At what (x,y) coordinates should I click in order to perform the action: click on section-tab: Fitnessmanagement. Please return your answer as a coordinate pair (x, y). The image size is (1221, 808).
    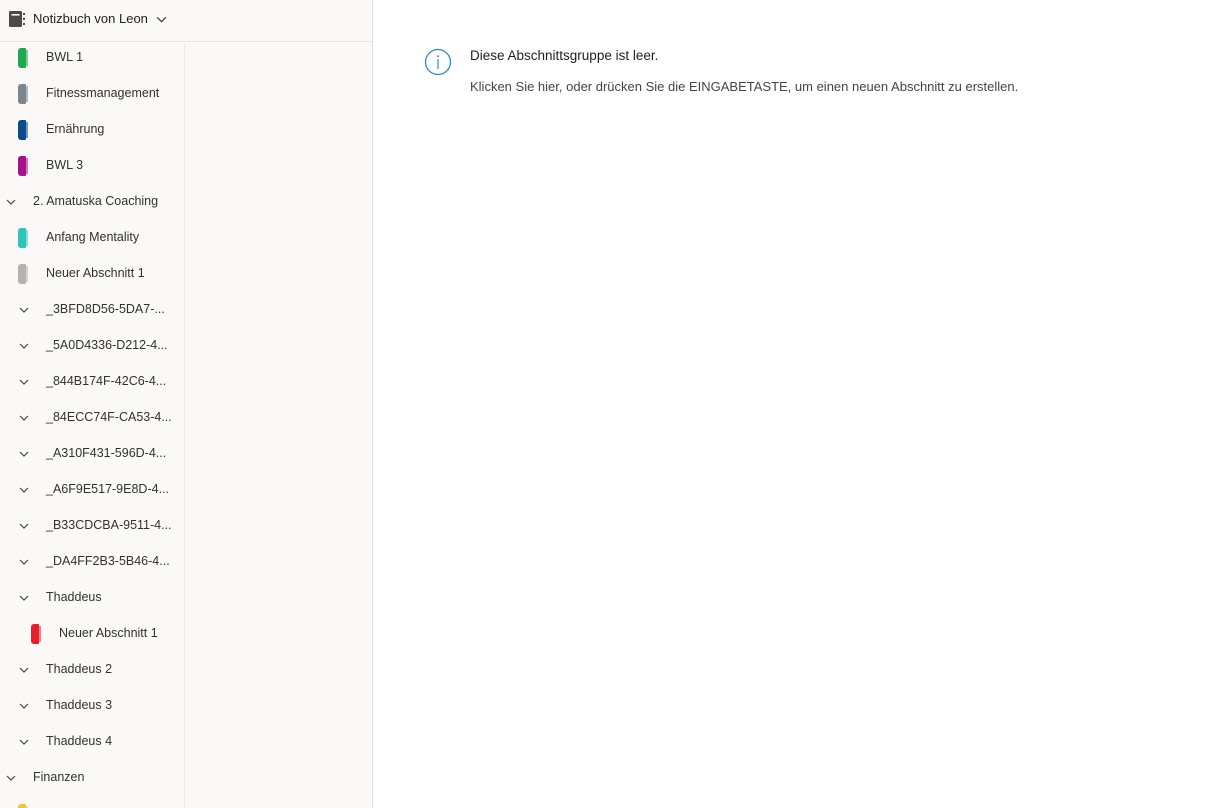
    Looking at the image, I should click on (92, 94).